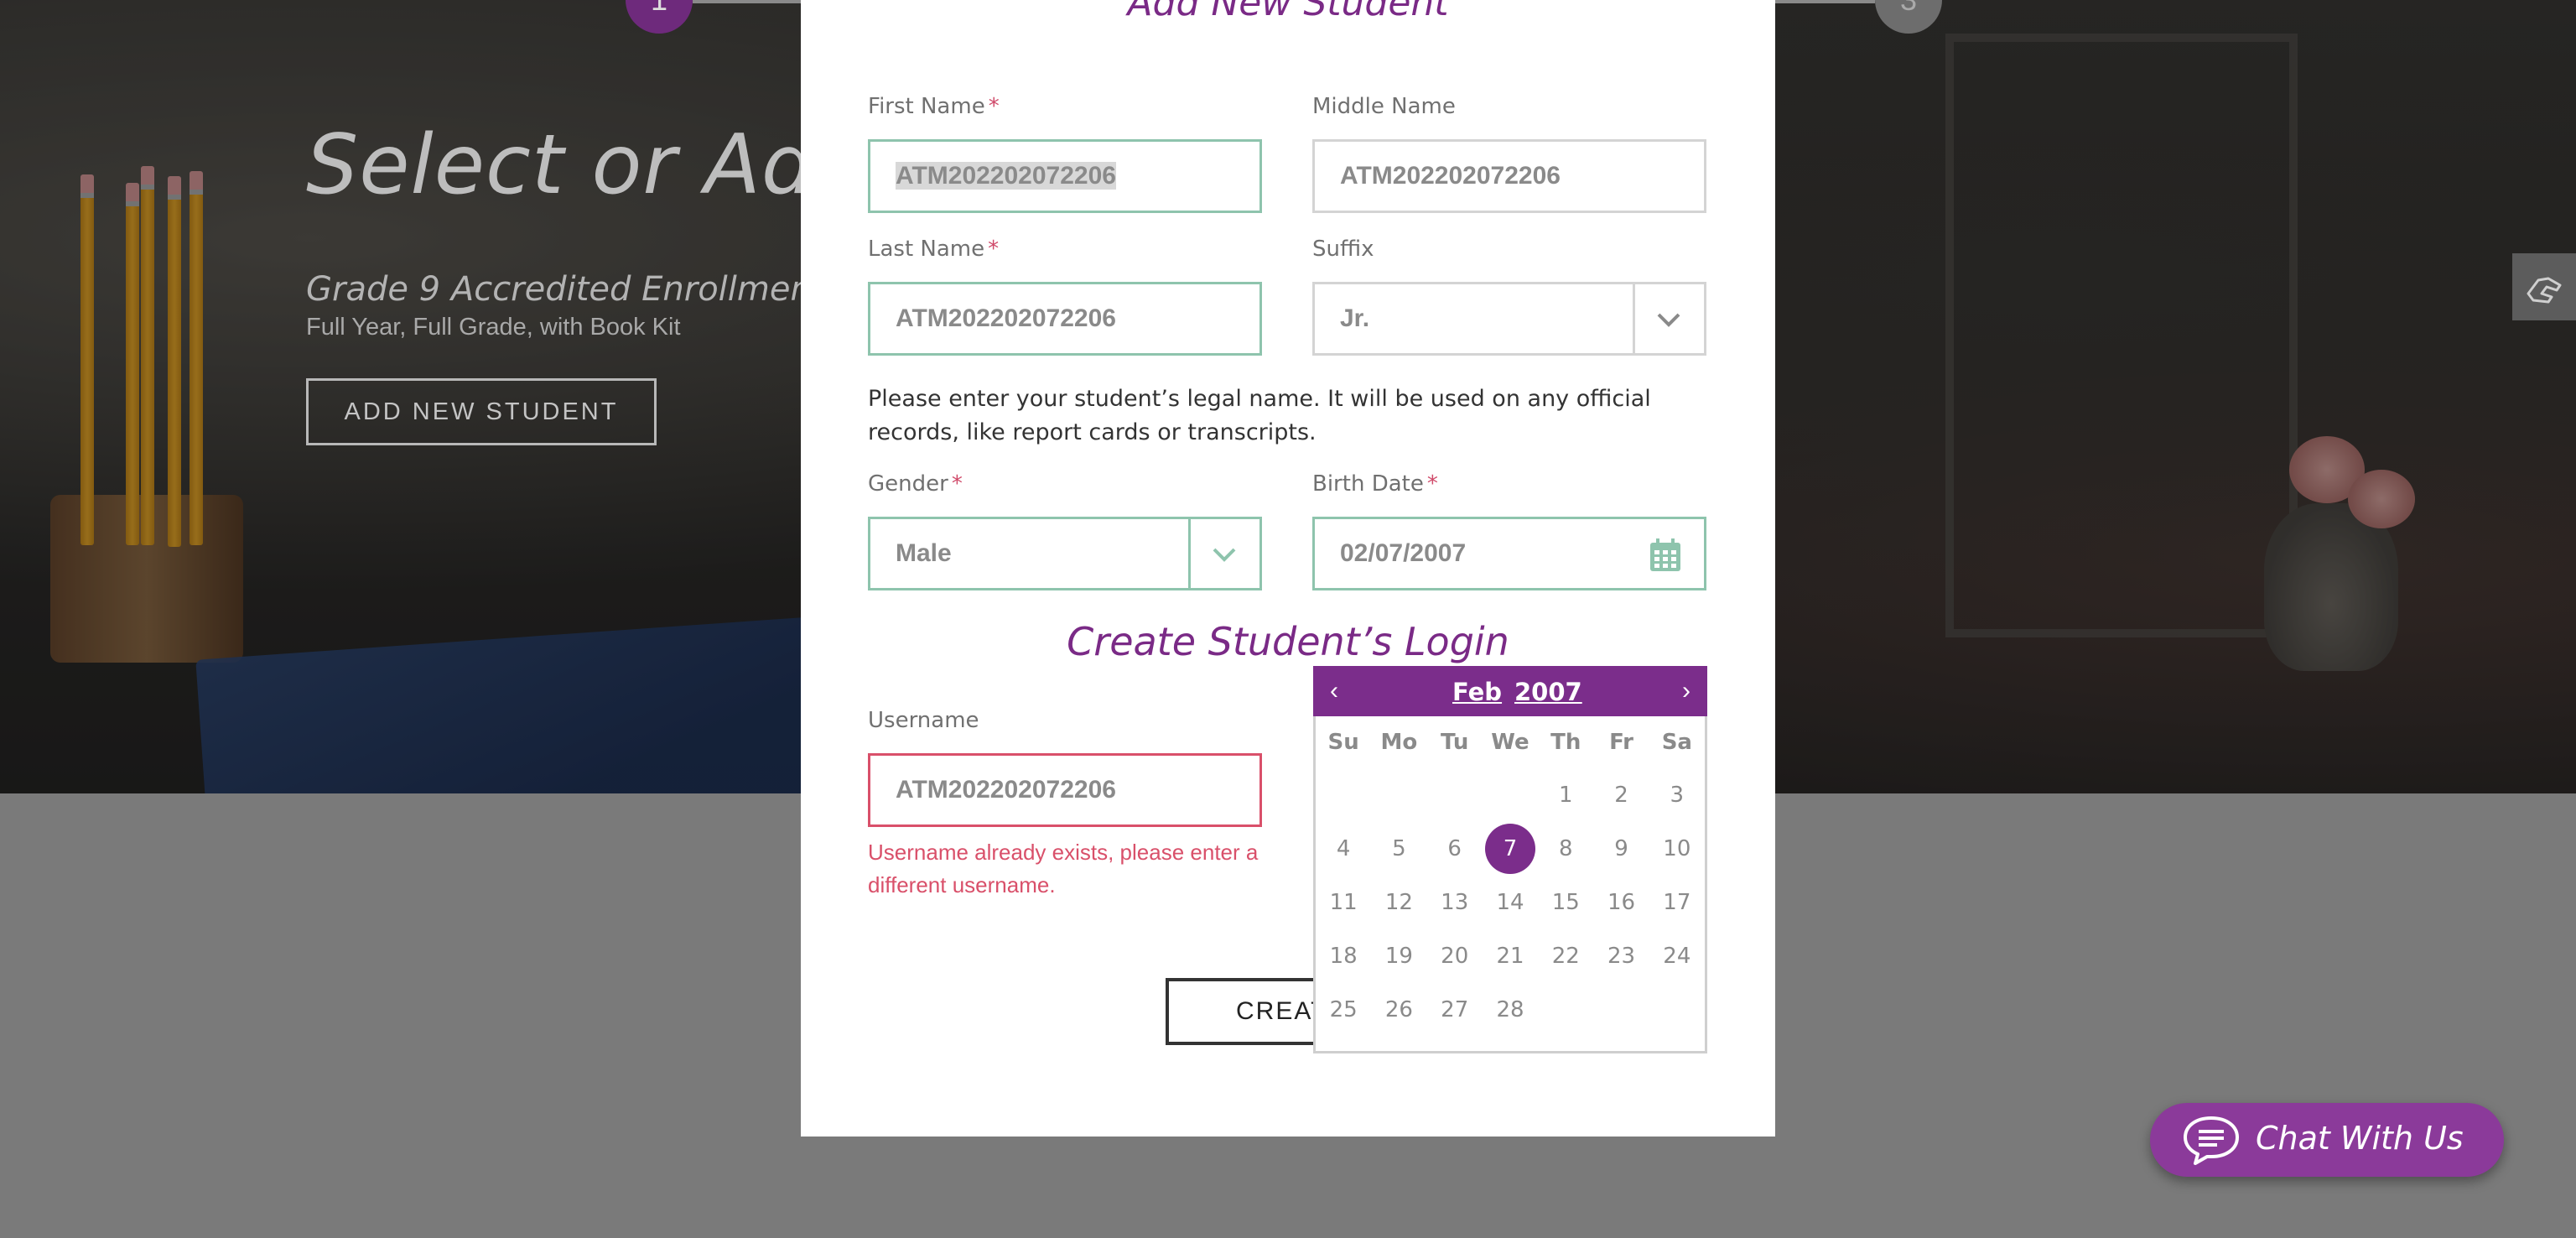 Image resolution: width=2576 pixels, height=1238 pixels. I want to click on day-cell: 18, so click(1343, 956).